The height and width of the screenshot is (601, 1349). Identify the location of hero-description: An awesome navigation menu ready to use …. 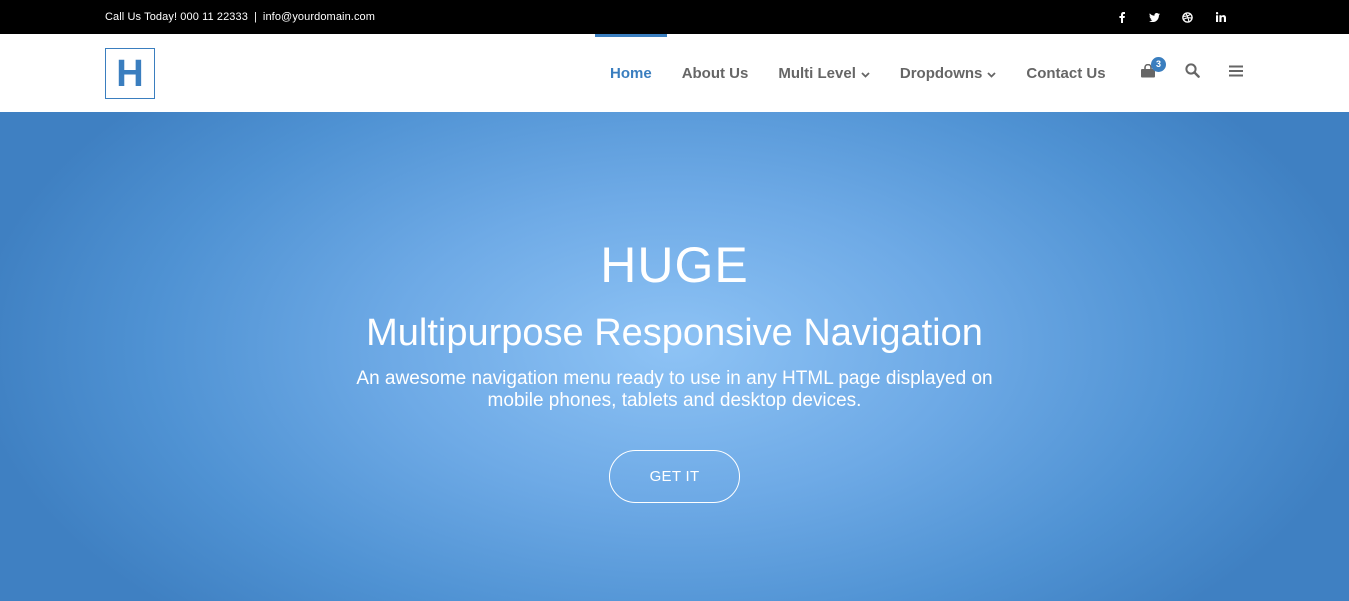
(674, 390).